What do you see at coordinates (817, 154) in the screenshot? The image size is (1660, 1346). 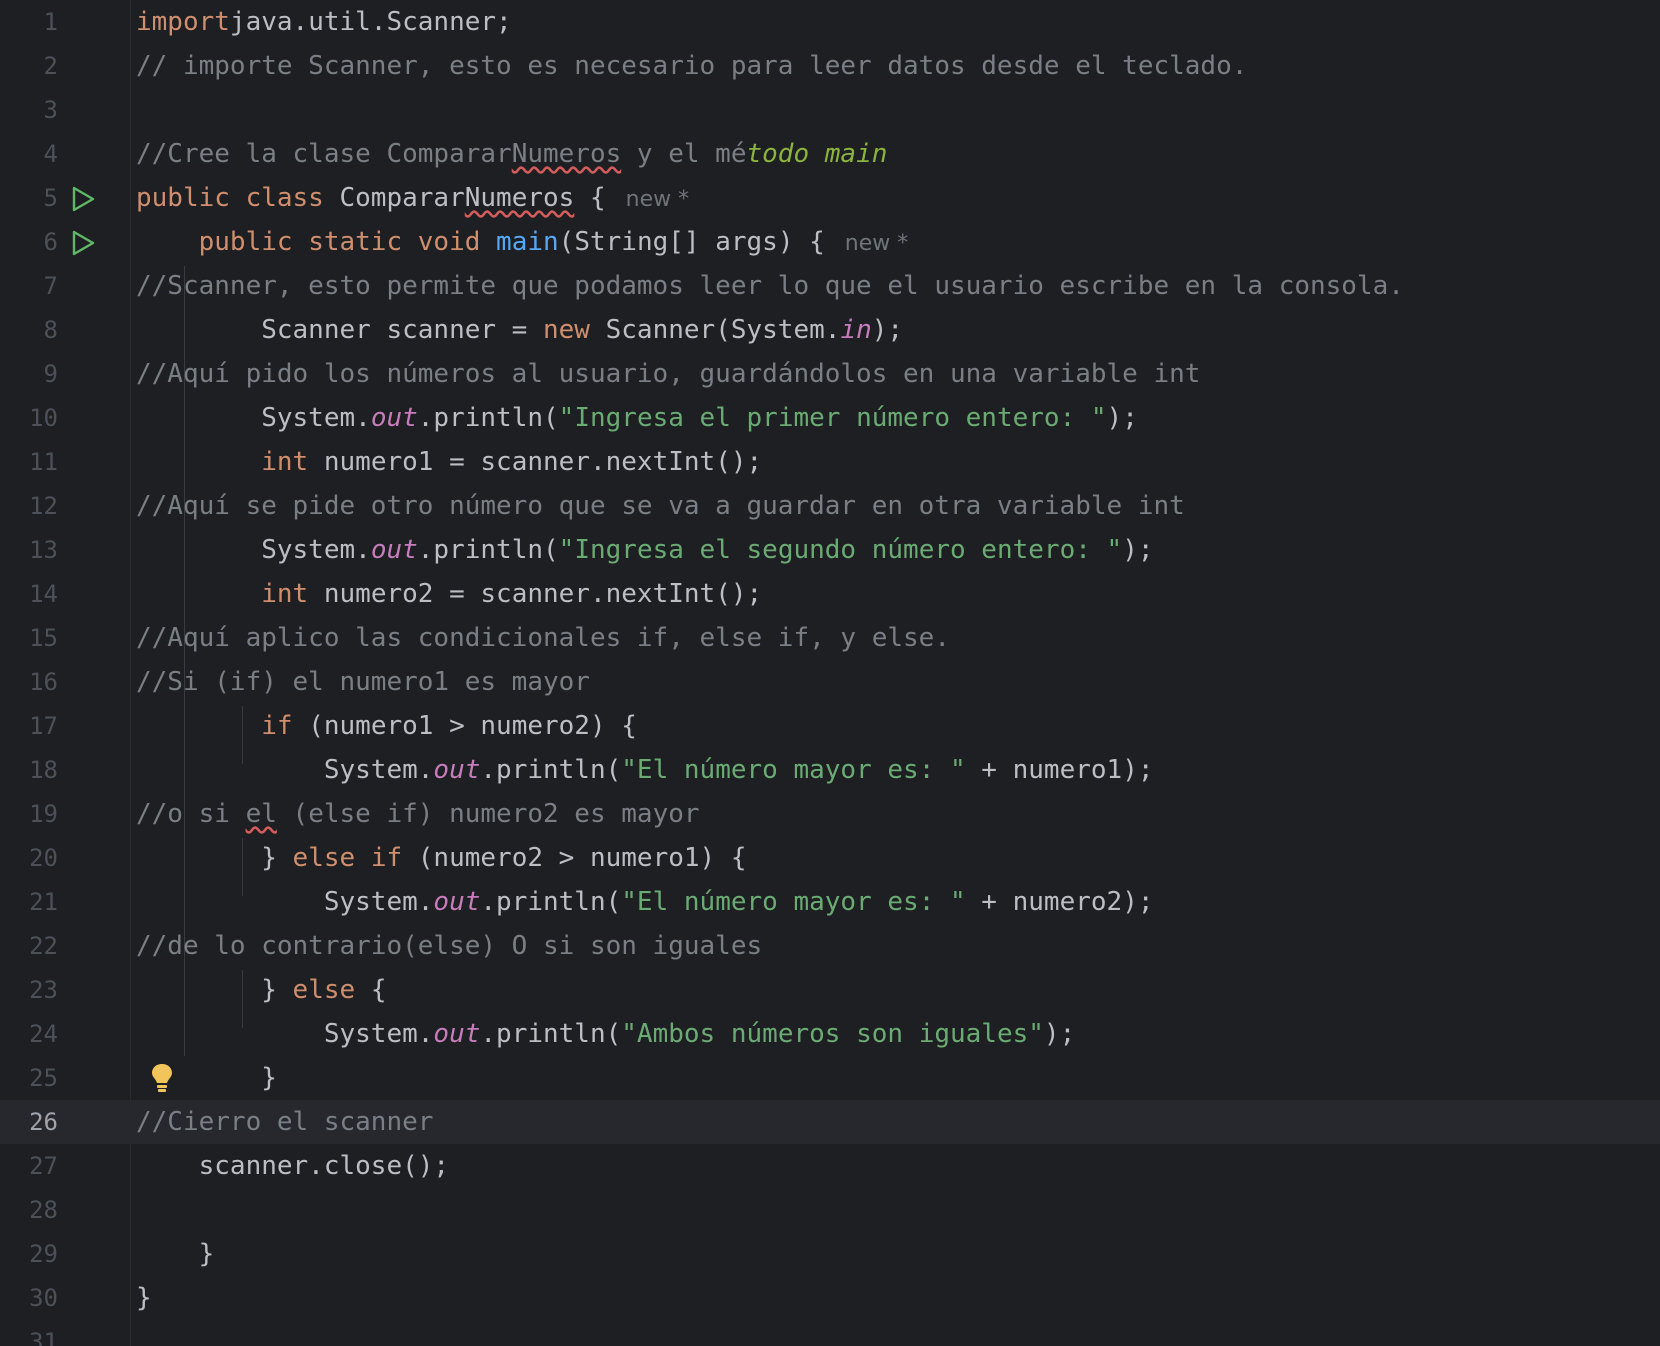 I see `code-token: todo main` at bounding box center [817, 154].